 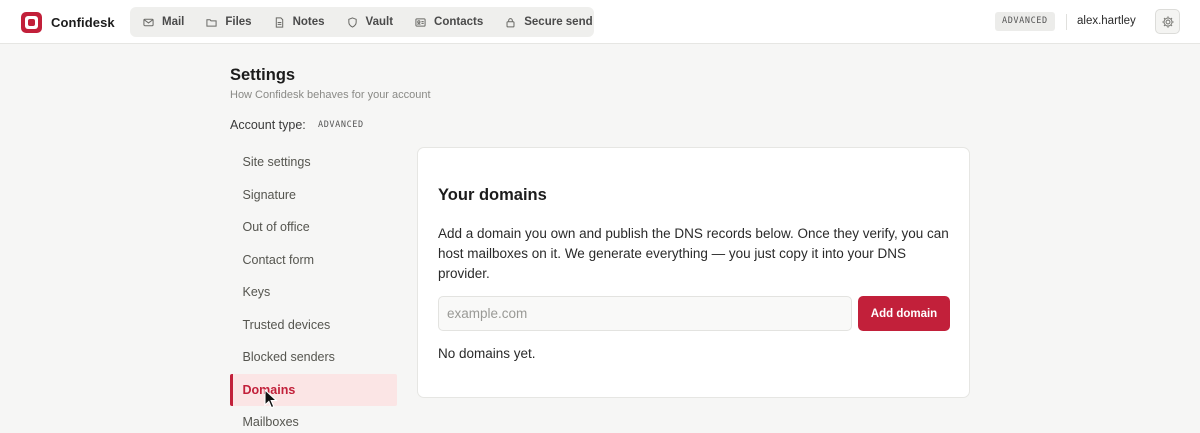 I want to click on note-icon, so click(x=279, y=22).